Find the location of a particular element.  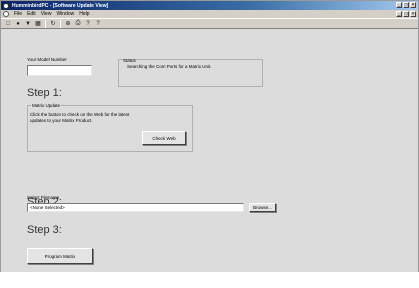

menu-file: File is located at coordinates (18, 14).